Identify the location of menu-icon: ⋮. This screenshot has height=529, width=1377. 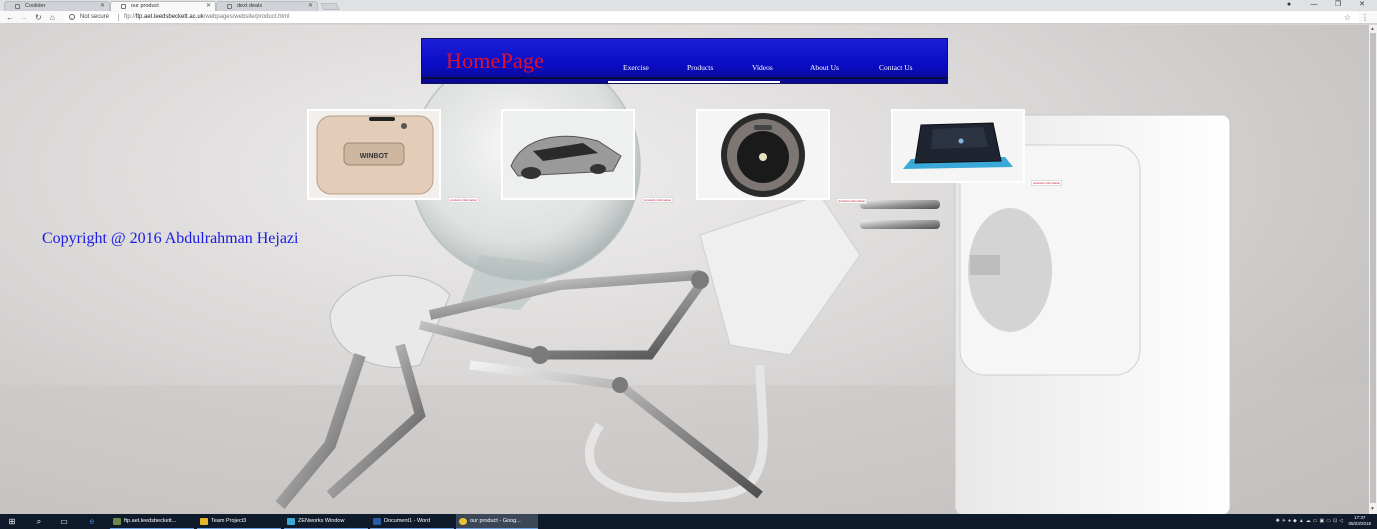
(1365, 17).